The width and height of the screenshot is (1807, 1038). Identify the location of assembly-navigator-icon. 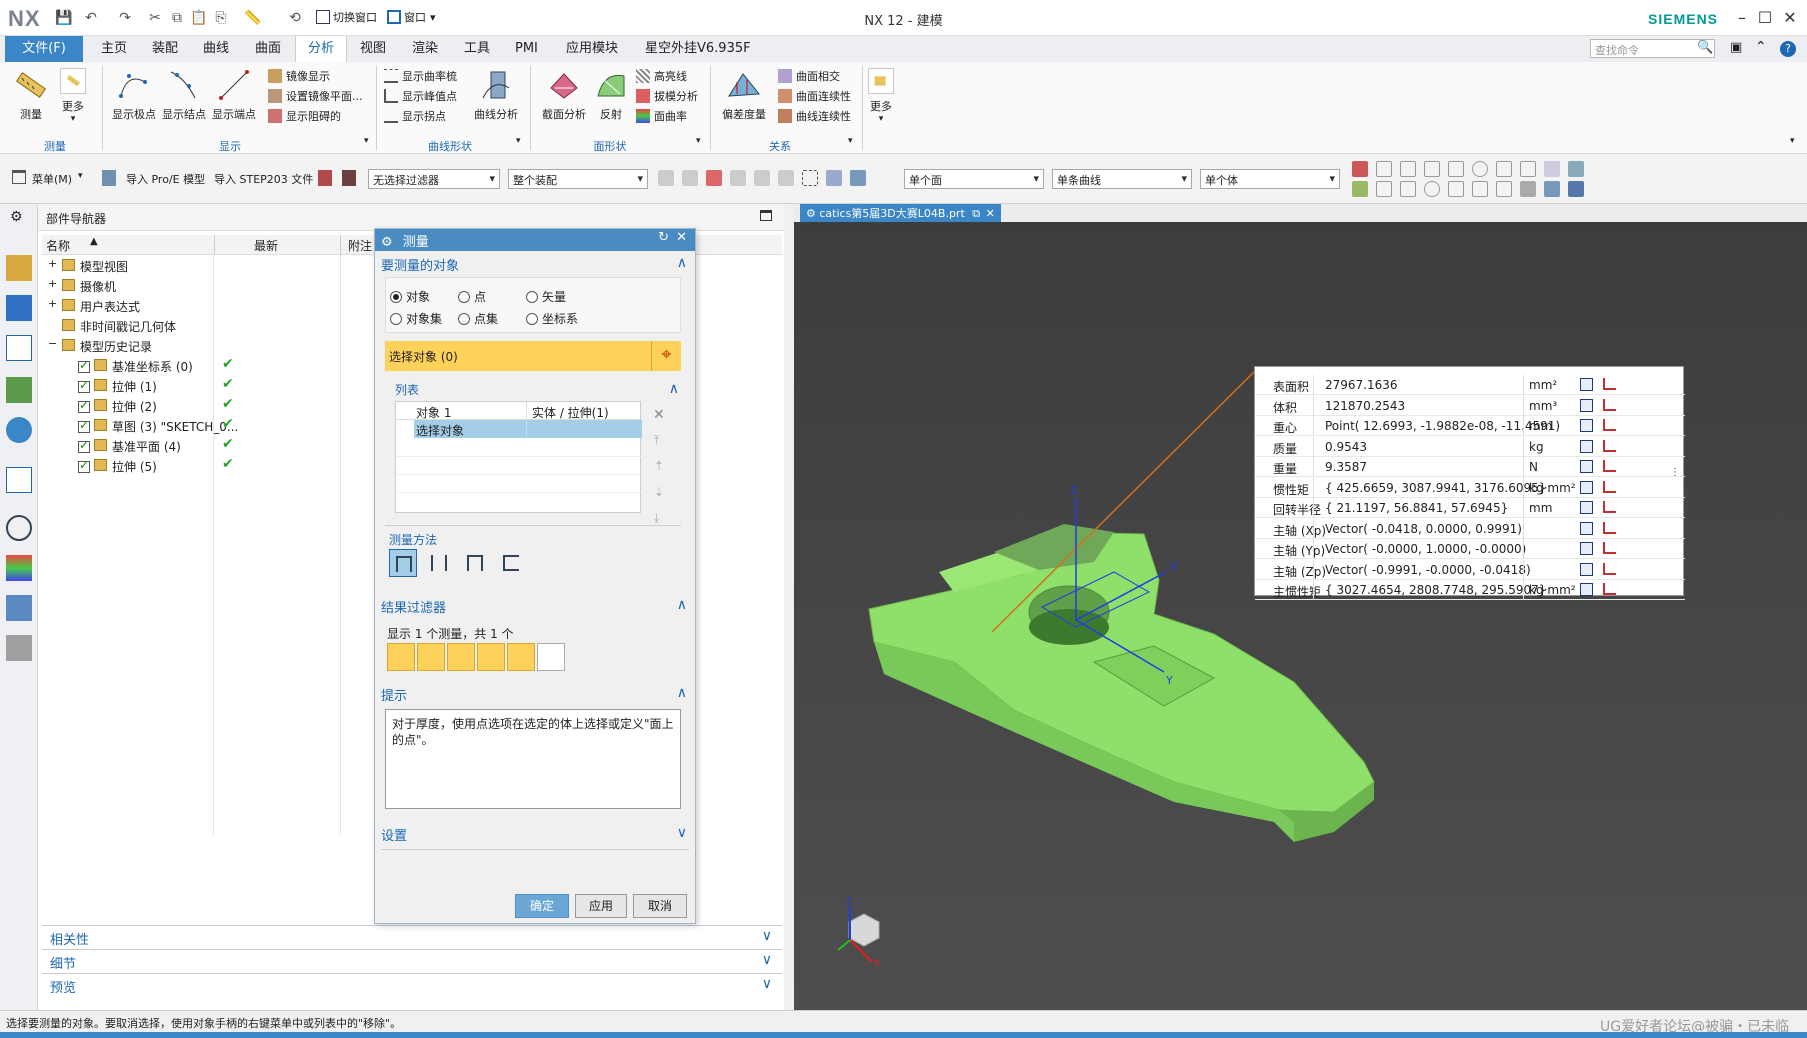
(19, 268).